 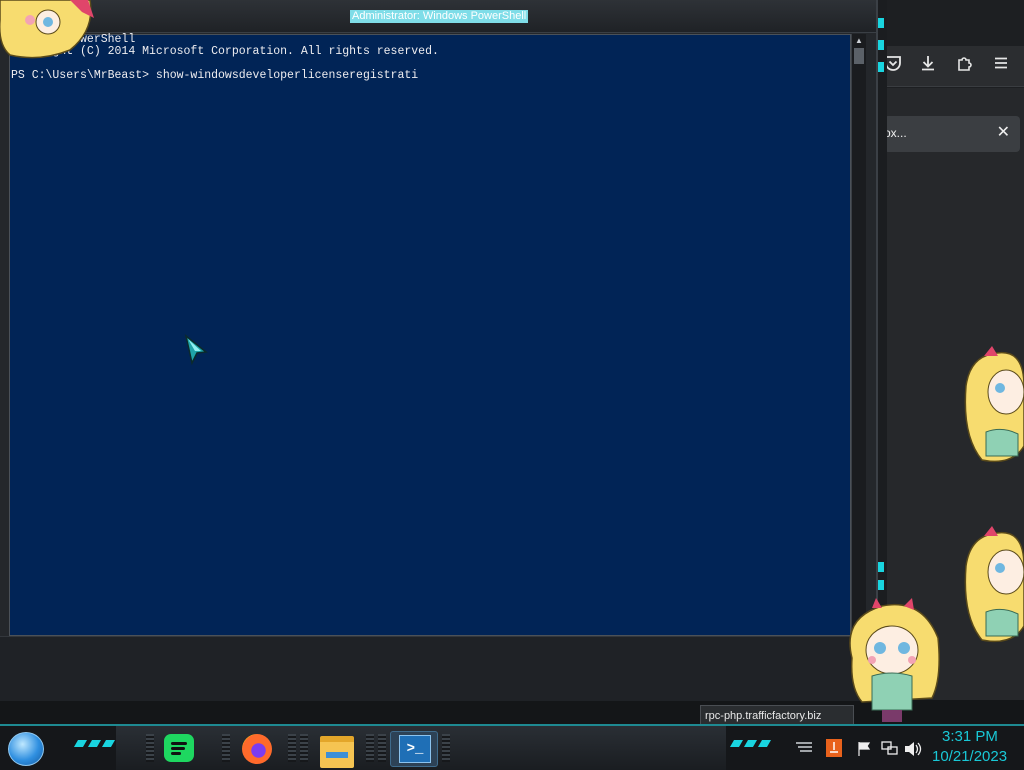 I want to click on network-icon, so click(x=889, y=750).